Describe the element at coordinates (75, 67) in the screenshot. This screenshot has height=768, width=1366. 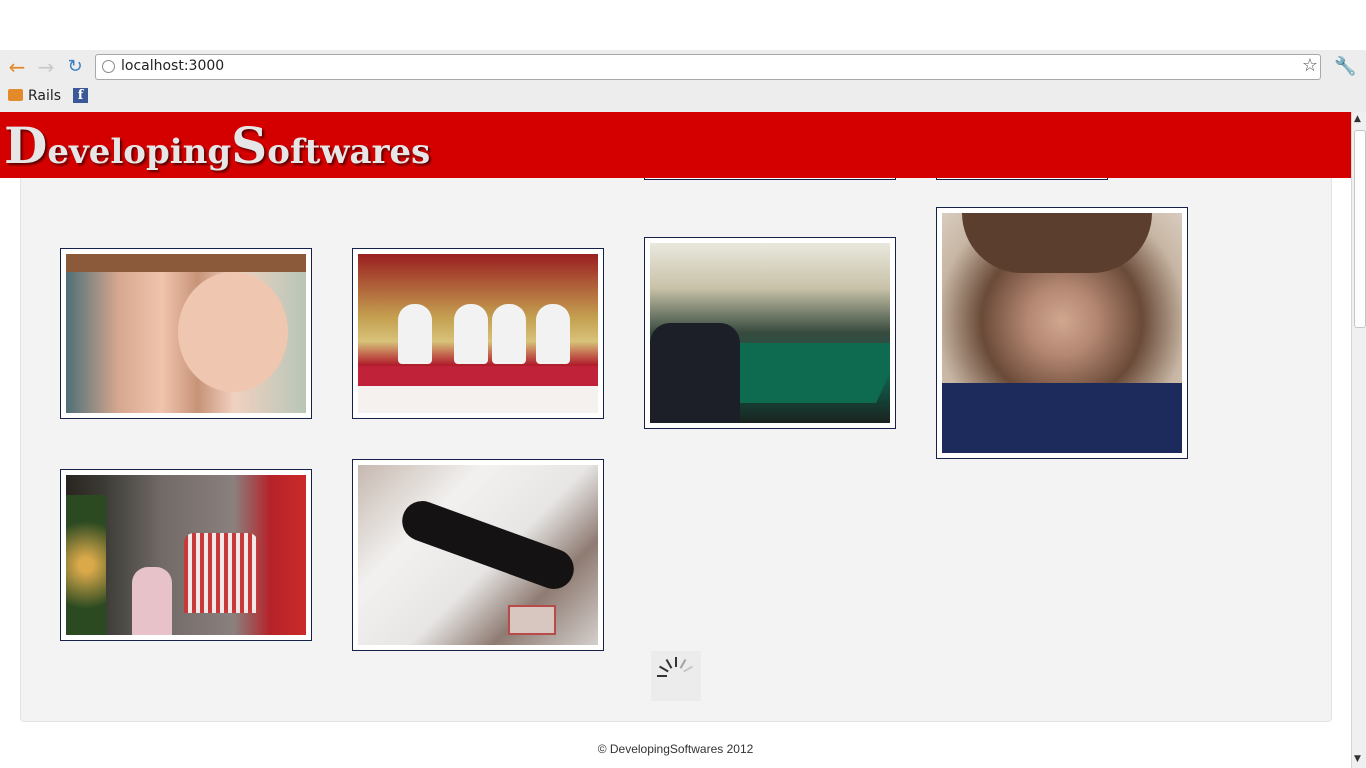
I see `reload-icon: ↻` at that location.